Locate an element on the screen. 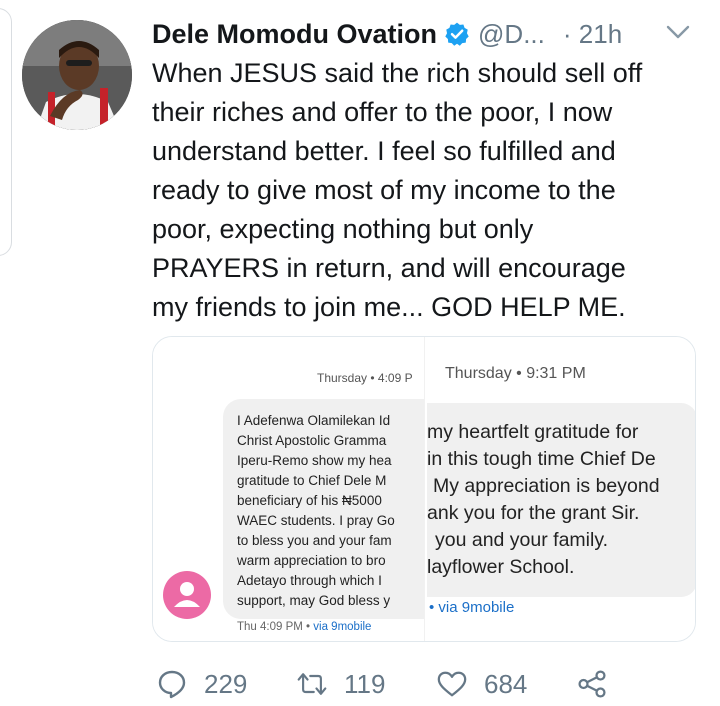  tweet-text-line: my friends to join me... GOD HELP ME. is located at coordinates (389, 307).